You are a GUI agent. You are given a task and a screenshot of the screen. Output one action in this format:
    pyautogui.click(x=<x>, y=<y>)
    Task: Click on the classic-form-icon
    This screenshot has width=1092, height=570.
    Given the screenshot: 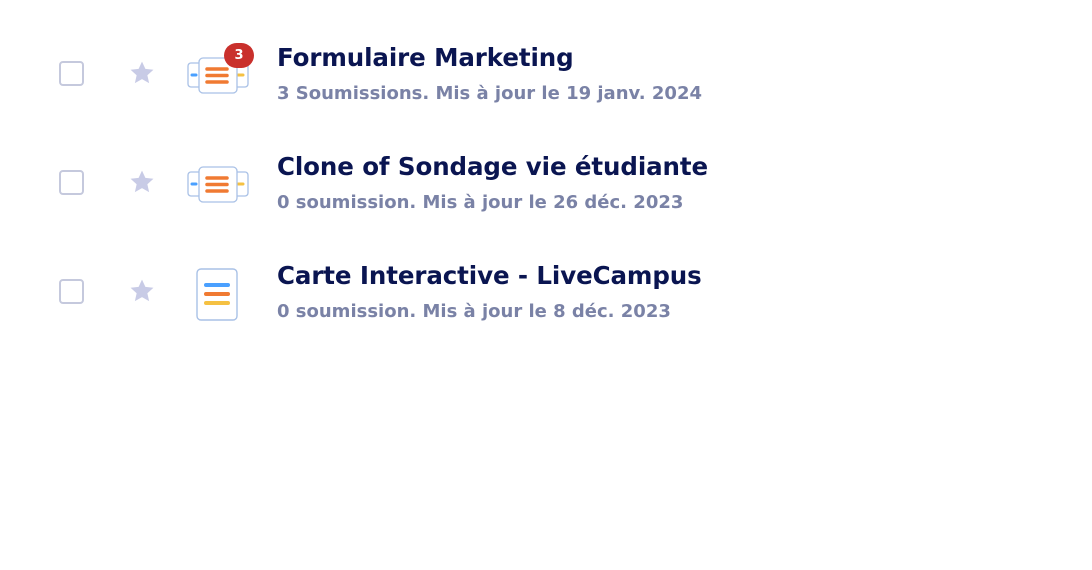 What is the action you would take?
    pyautogui.click(x=217, y=294)
    